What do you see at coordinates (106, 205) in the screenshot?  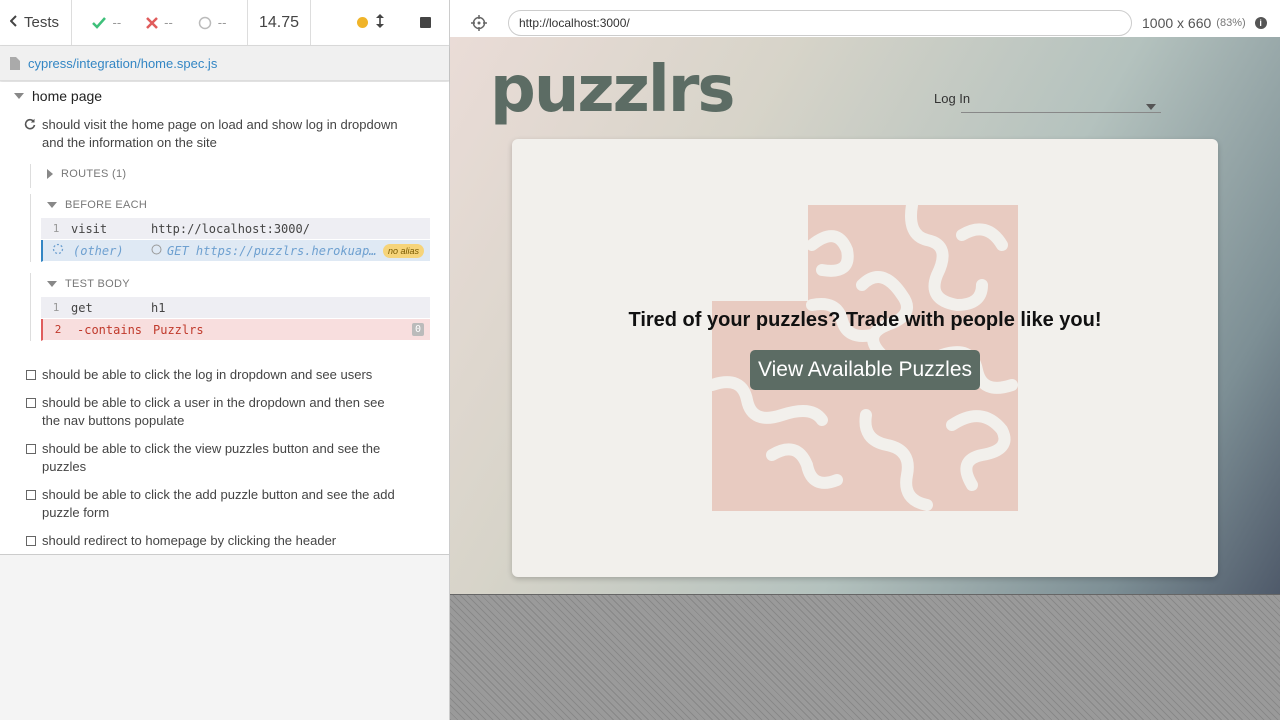 I see `before-each-label: BEFORE EACH` at bounding box center [106, 205].